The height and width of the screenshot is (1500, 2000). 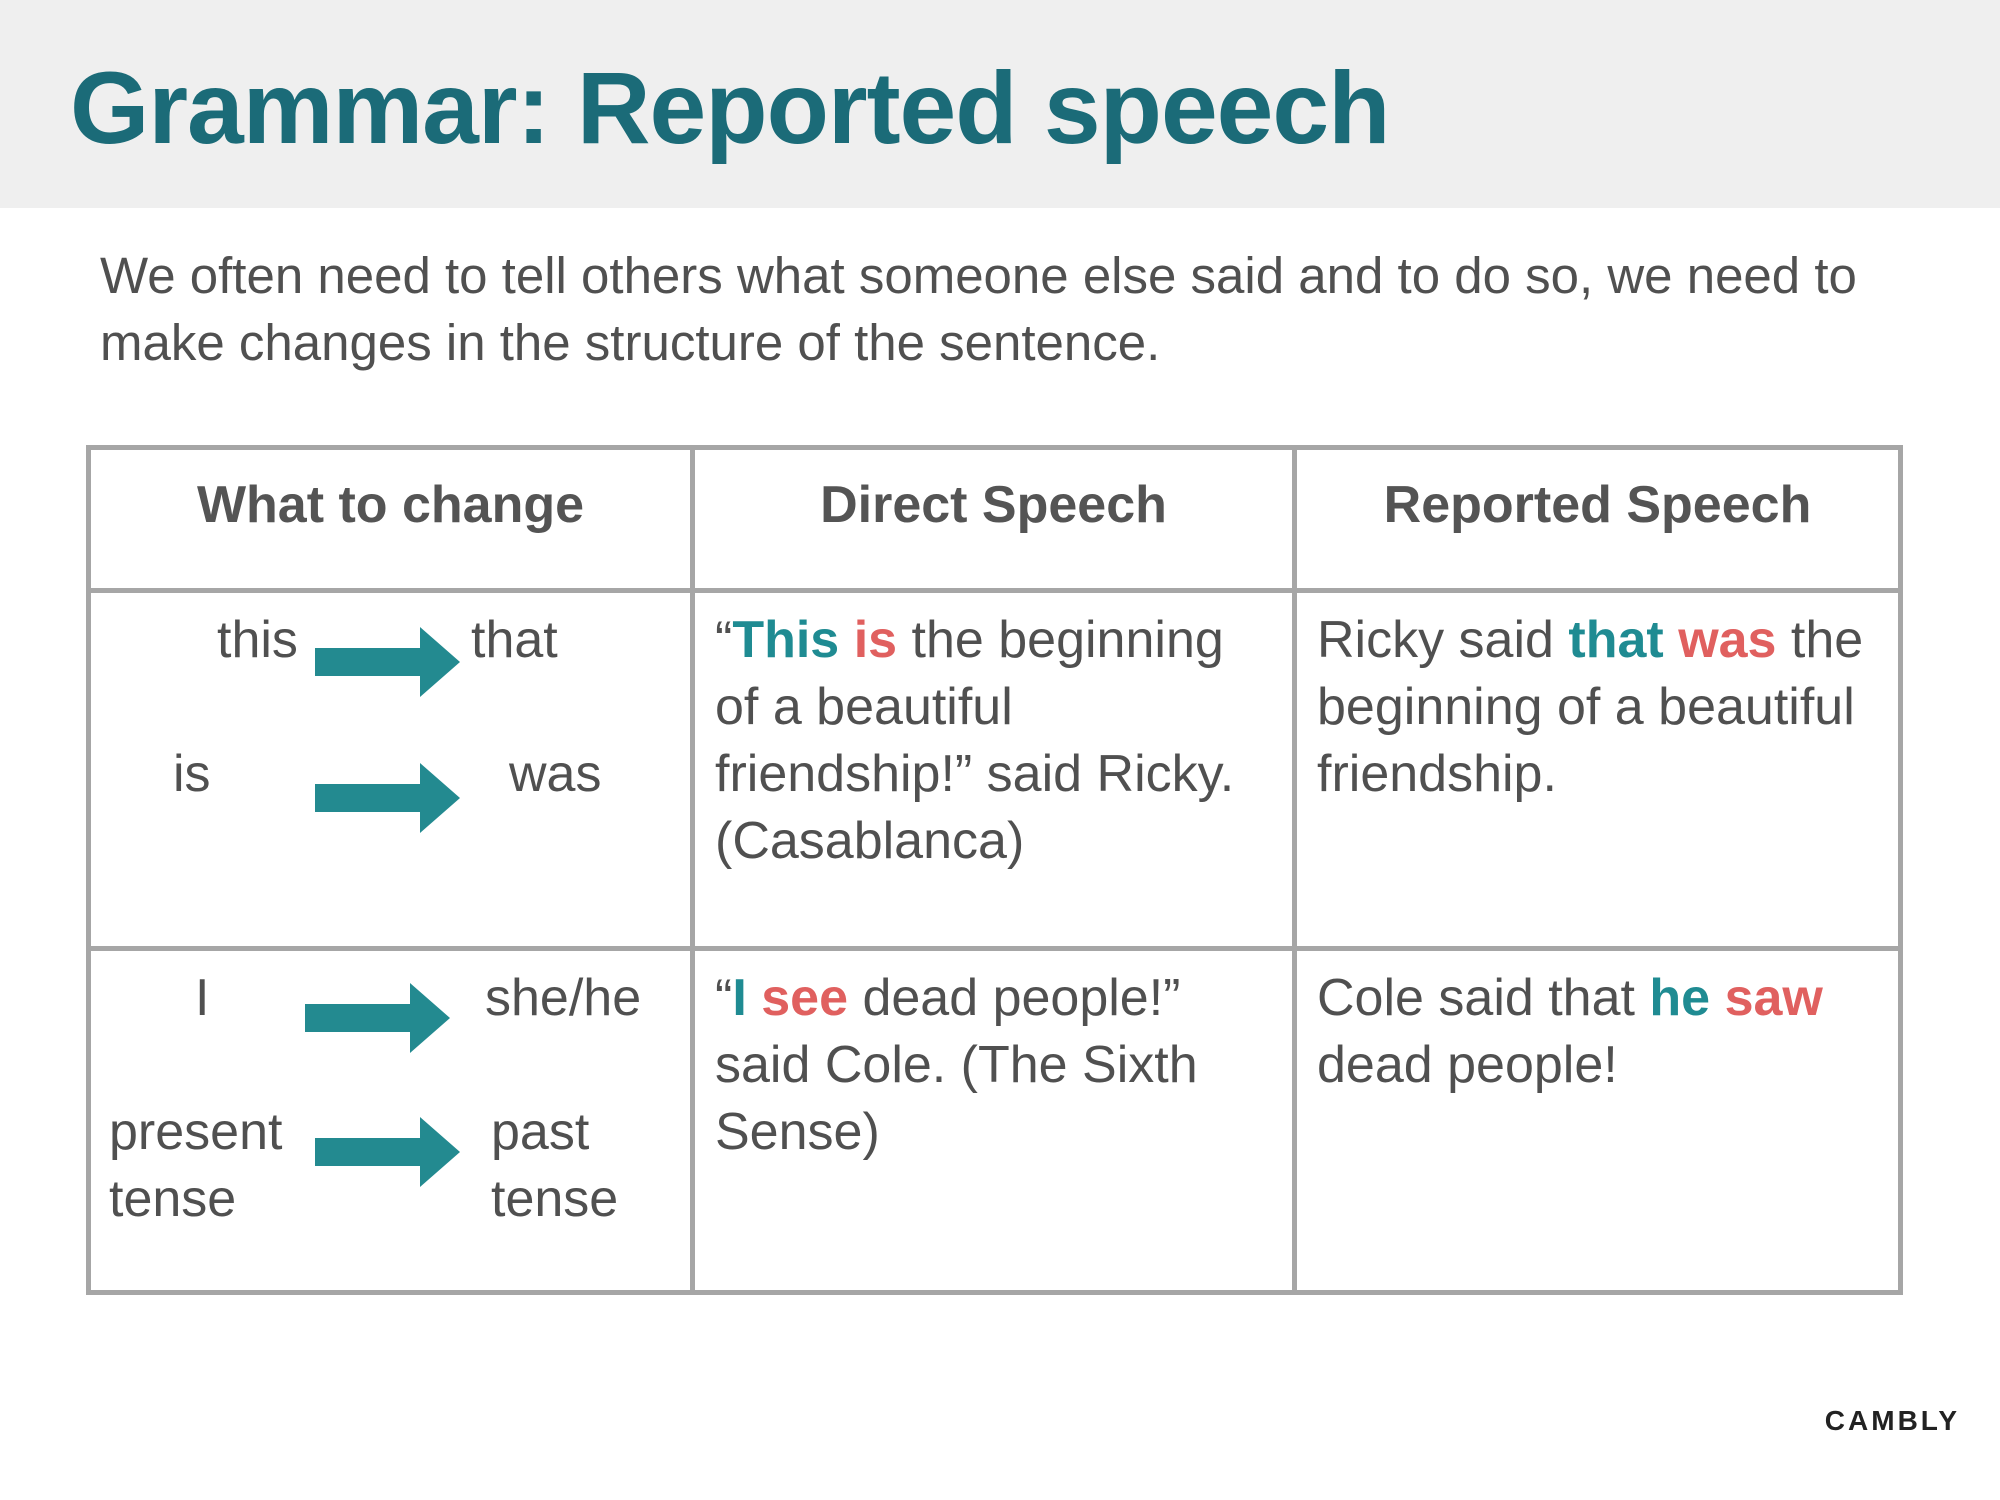 I want to click on change-from-word: is, so click(x=192, y=774).